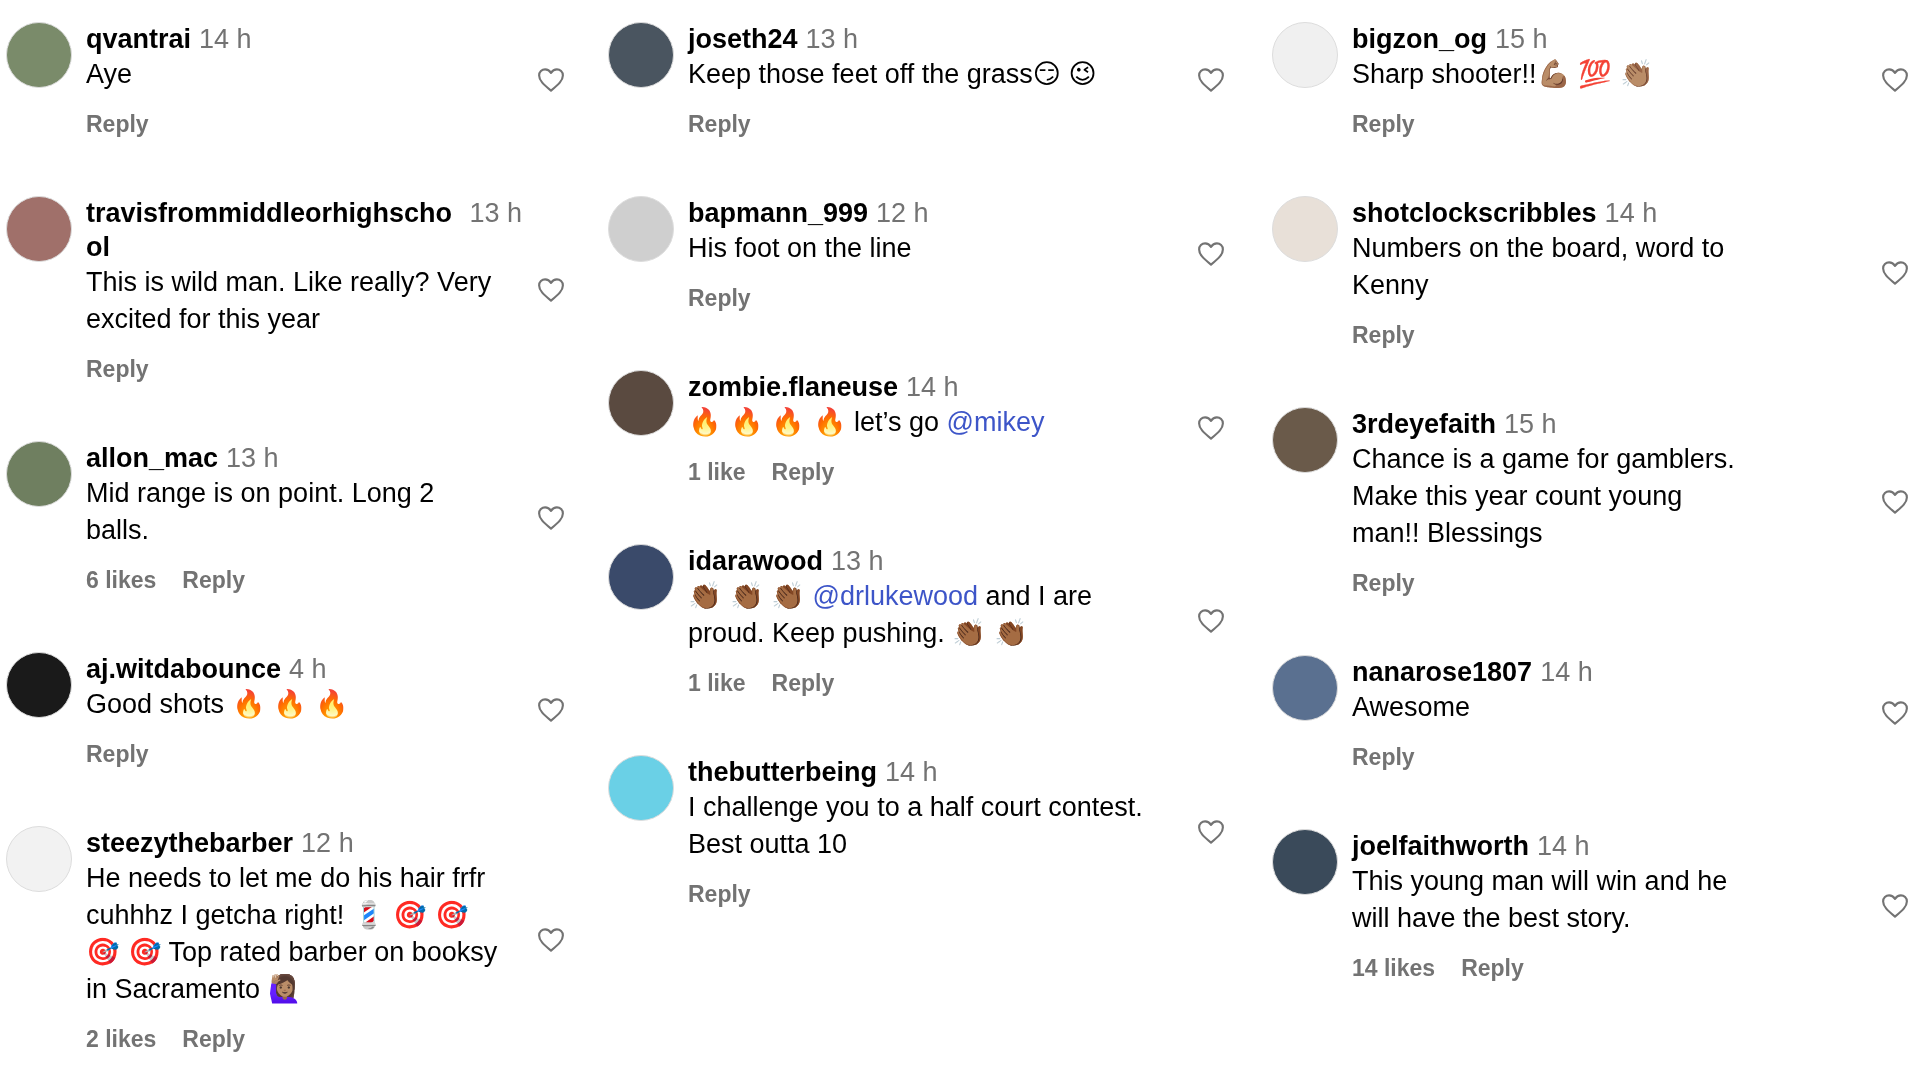  What do you see at coordinates (778, 213) in the screenshot?
I see `username: bapmann_999` at bounding box center [778, 213].